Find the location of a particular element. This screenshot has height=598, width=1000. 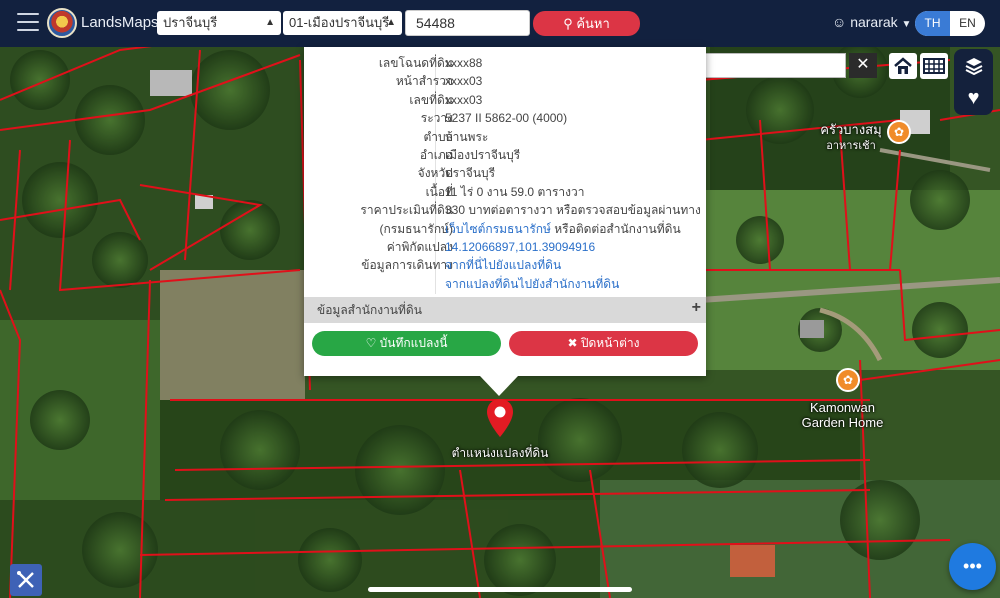

heart-icon: ♥ is located at coordinates (973, 97).